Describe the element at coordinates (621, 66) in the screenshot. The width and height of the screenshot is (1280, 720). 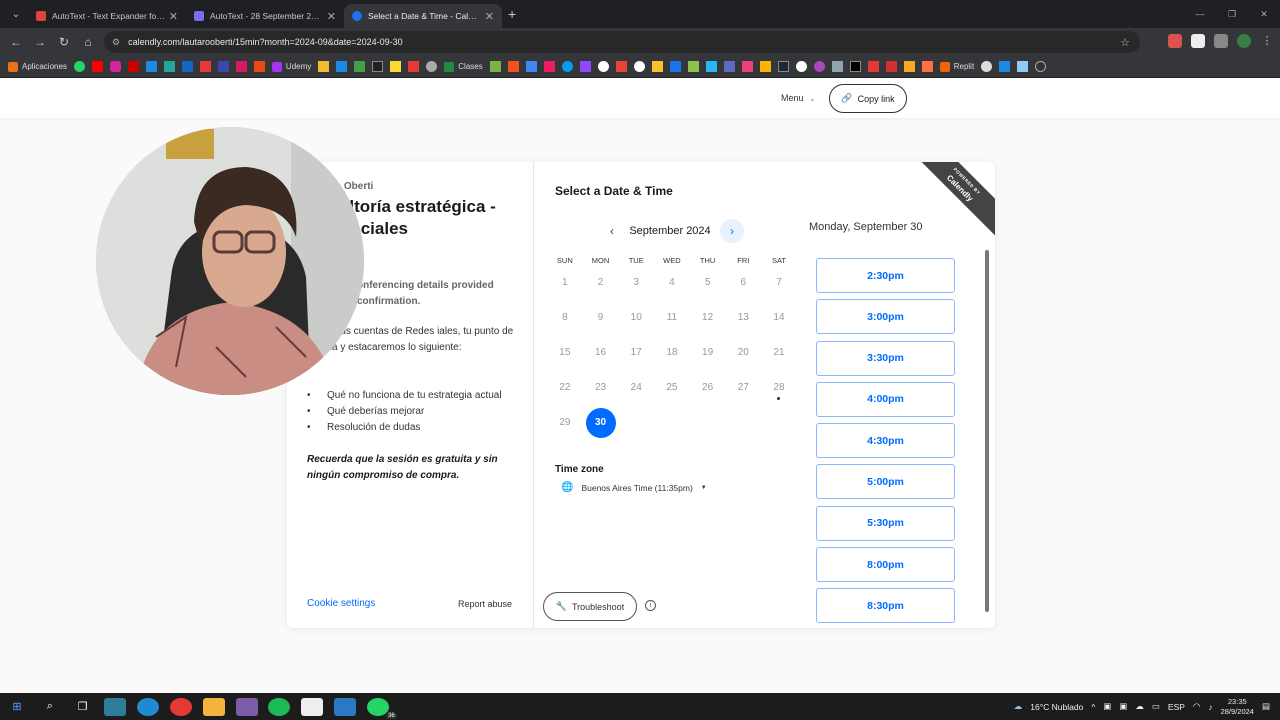
I see `gmail-icon` at that location.